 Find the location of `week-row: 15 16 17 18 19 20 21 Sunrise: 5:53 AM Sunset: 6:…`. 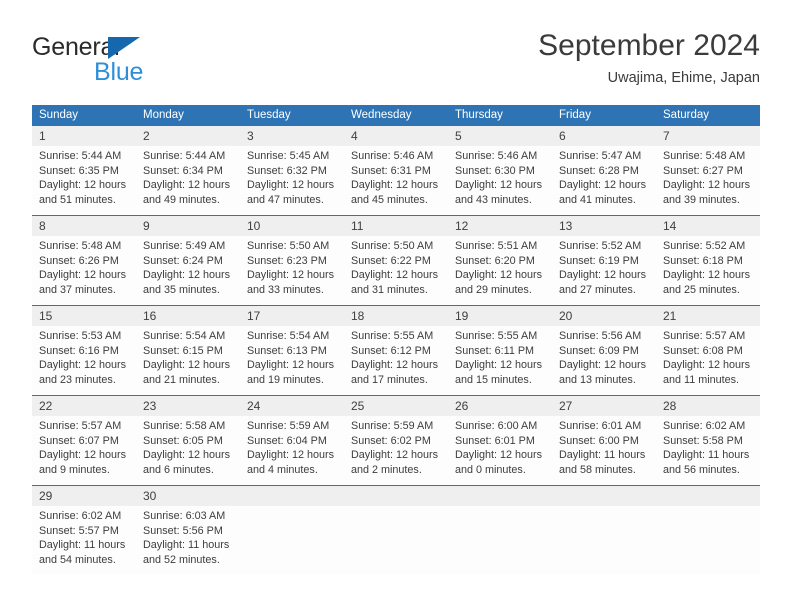

week-row: 15 16 17 18 19 20 21 Sunrise: 5:53 AM Sunset: 6:… is located at coordinates (396, 350).